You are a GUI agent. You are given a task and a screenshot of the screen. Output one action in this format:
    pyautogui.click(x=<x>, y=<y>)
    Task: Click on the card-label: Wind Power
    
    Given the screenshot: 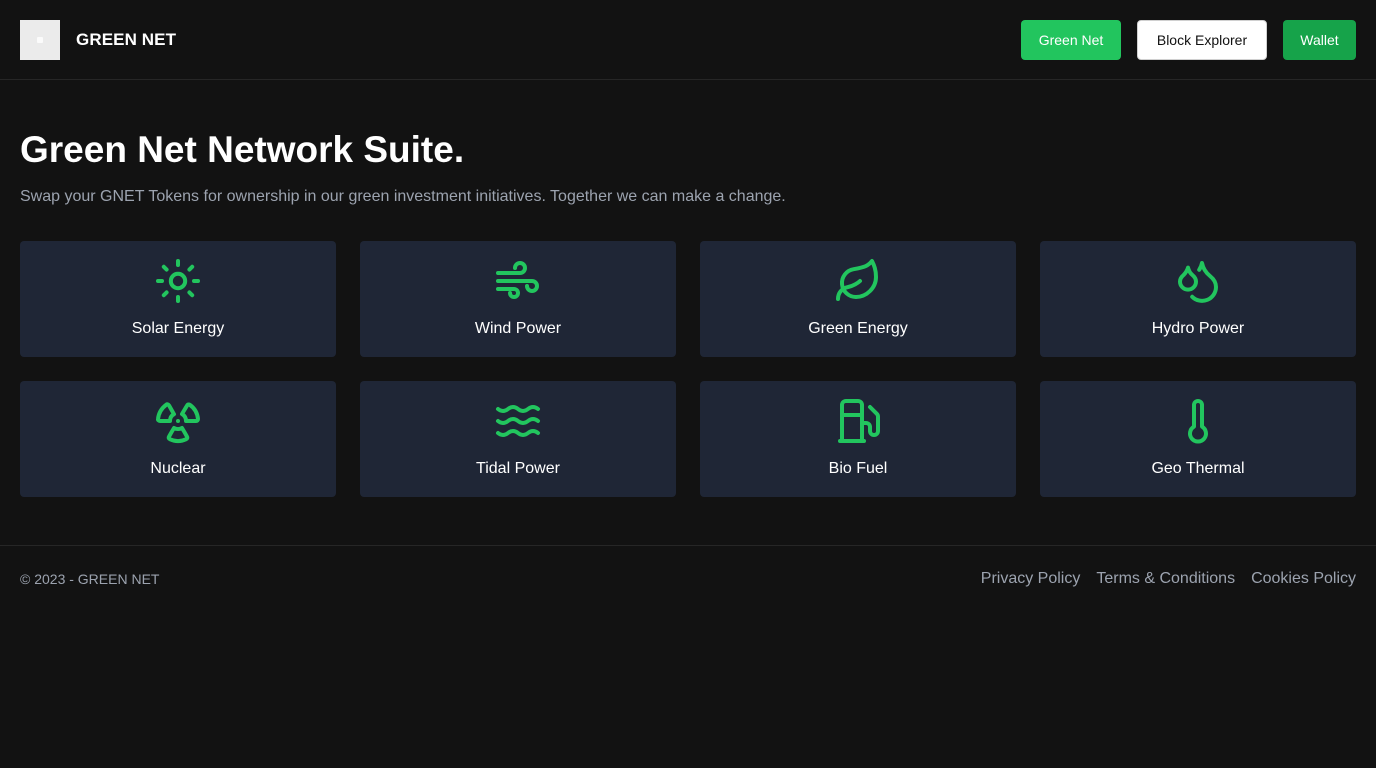 What is the action you would take?
    pyautogui.click(x=518, y=328)
    